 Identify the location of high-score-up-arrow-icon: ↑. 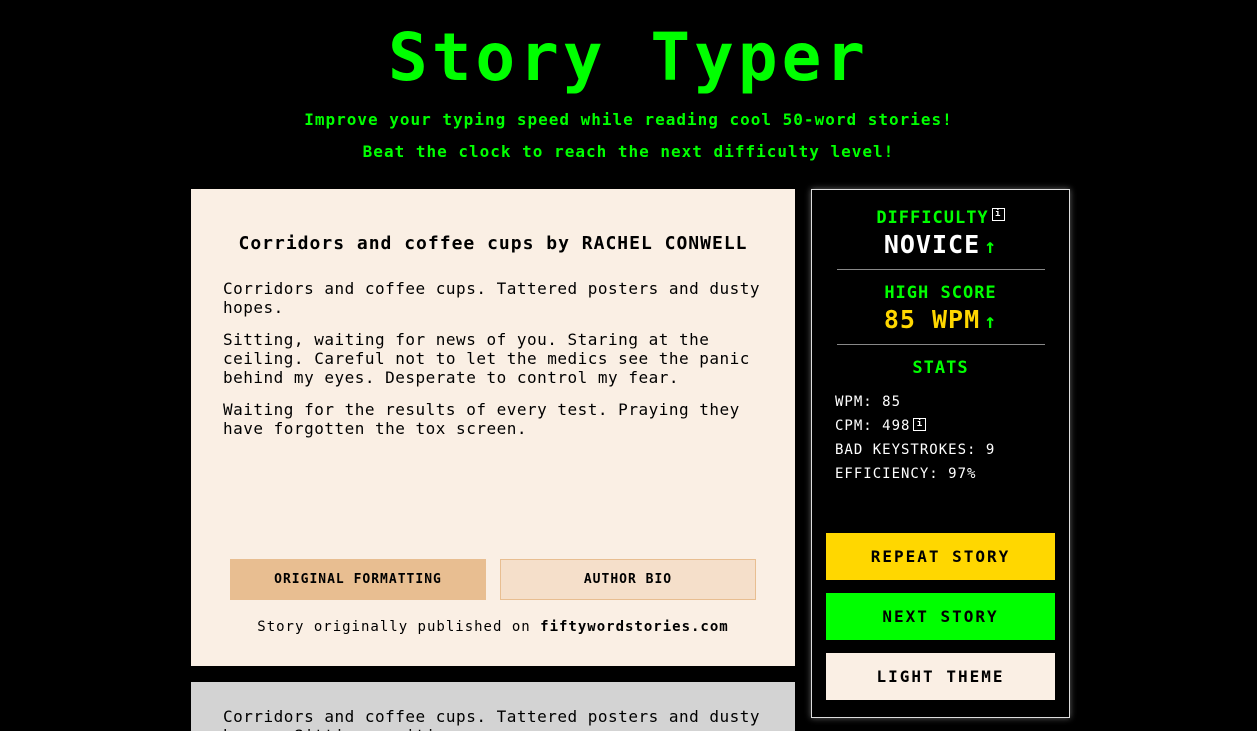
(991, 321).